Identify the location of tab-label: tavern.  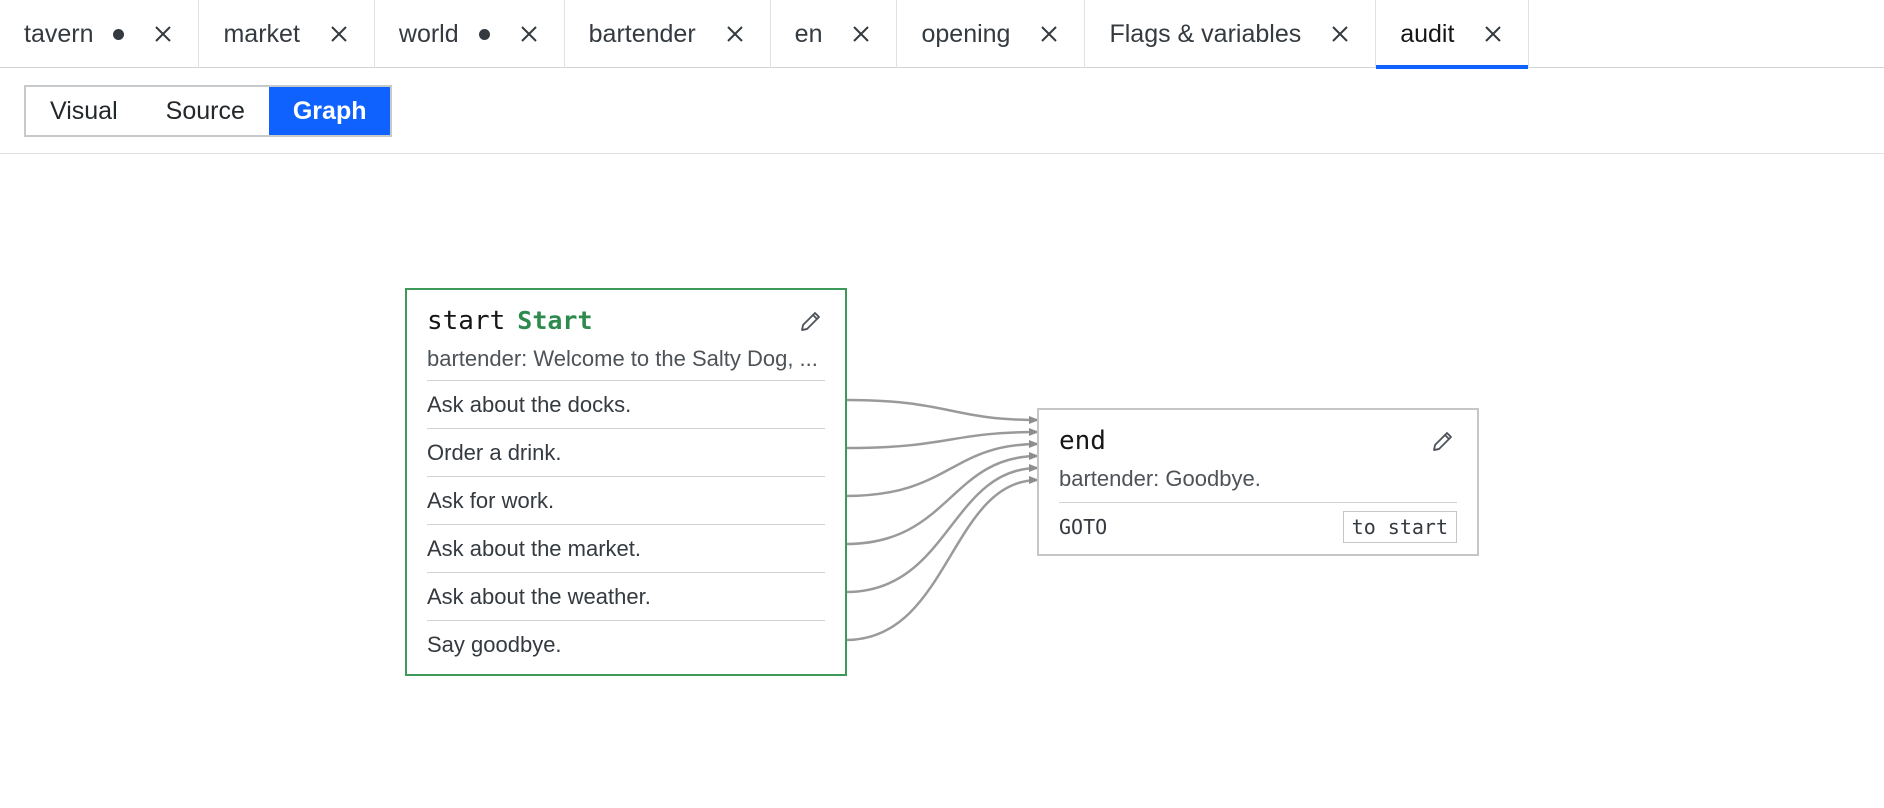
(59, 33).